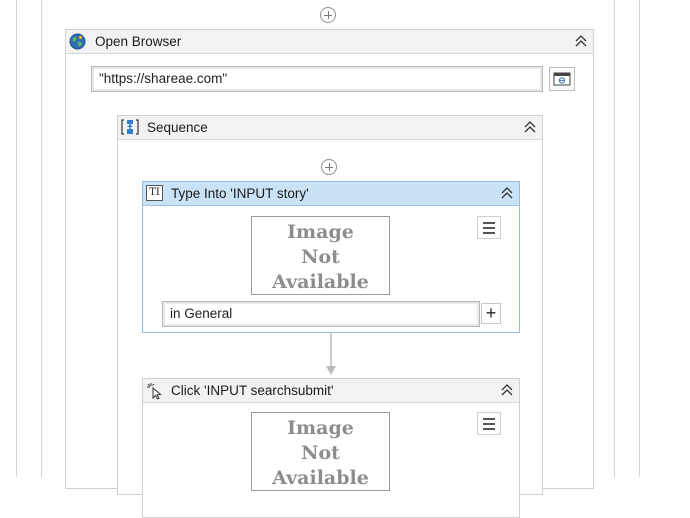  What do you see at coordinates (331, 355) in the screenshot?
I see `connector-arrow` at bounding box center [331, 355].